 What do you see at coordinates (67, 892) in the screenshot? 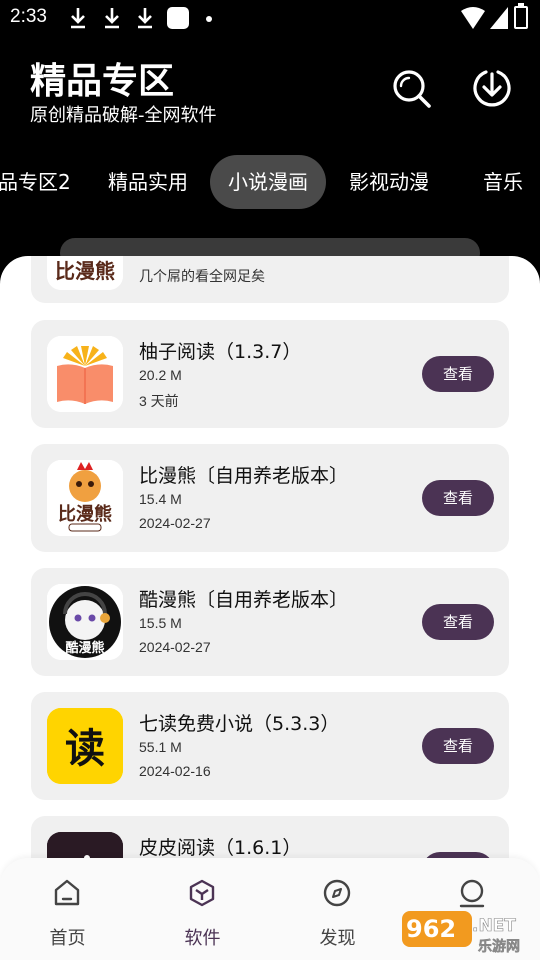
I see `home-icon` at bounding box center [67, 892].